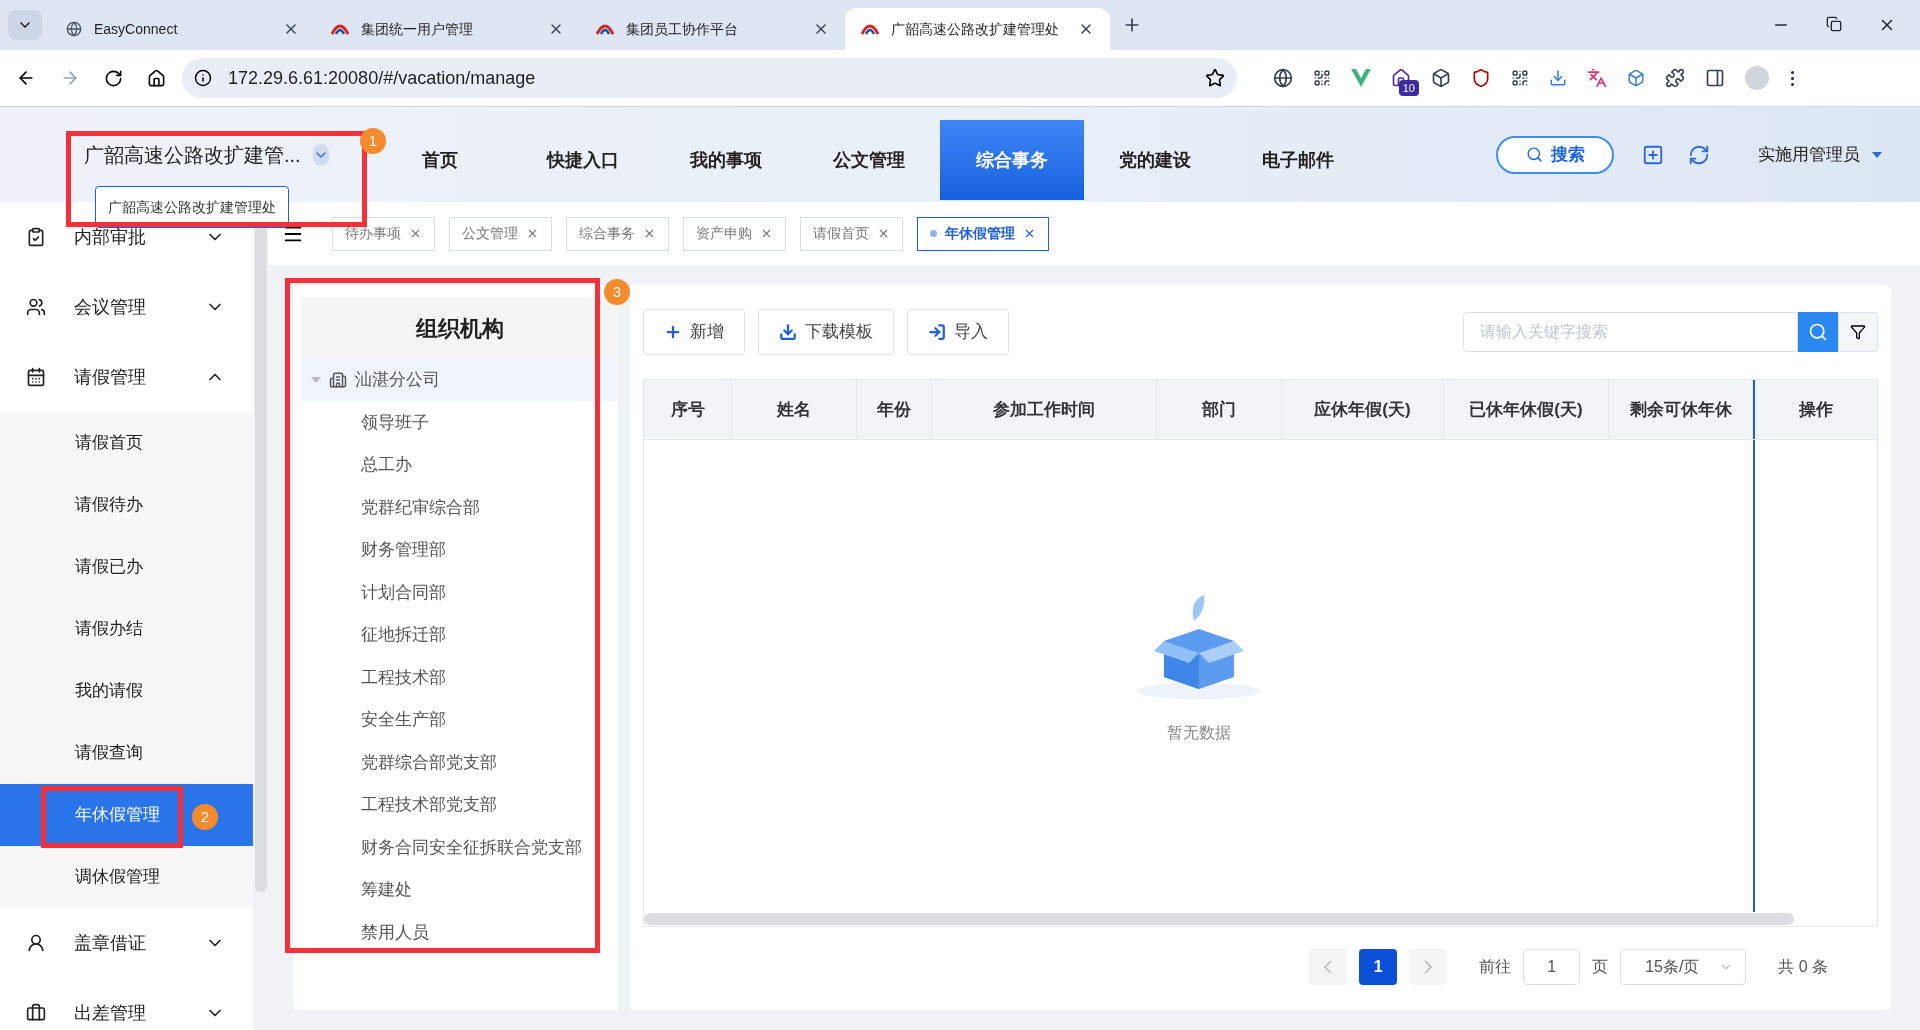  Describe the element at coordinates (1815, 409) in the screenshot. I see `column-header: 操作` at that location.